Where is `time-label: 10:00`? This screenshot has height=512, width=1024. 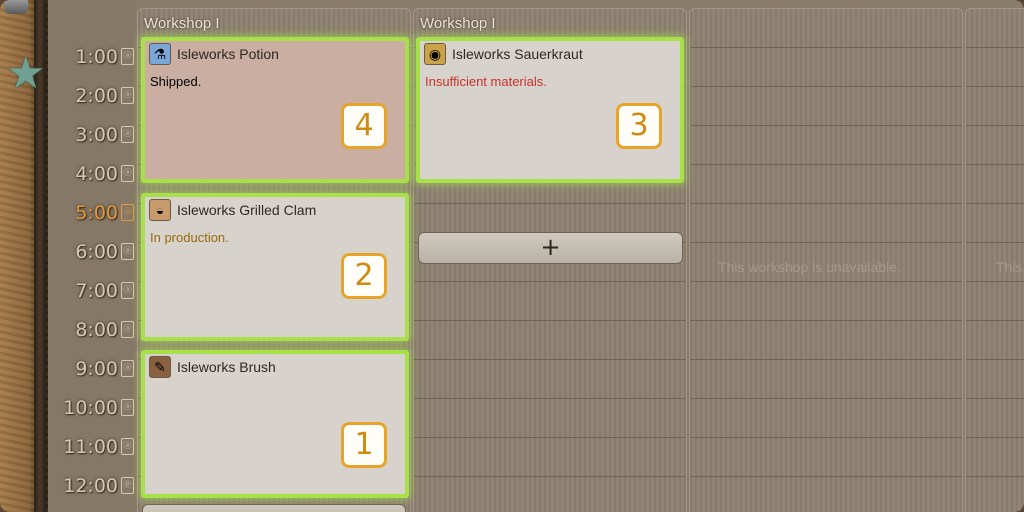
time-label: 10:00 is located at coordinates (90, 407).